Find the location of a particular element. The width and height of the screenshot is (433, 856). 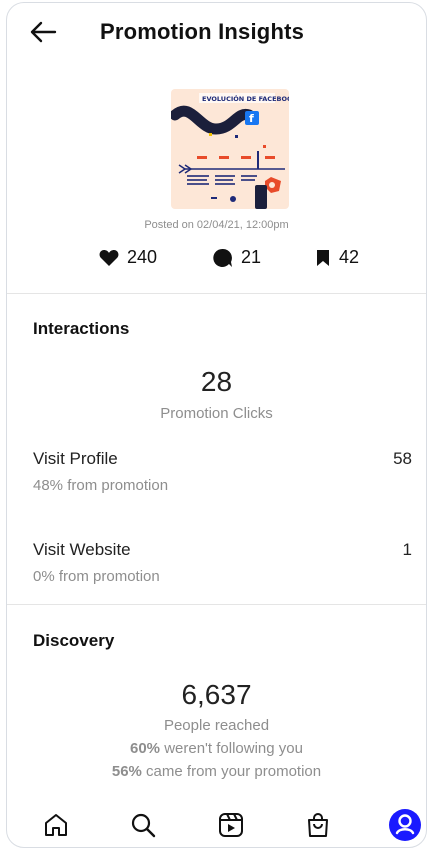

likes-count: 240 is located at coordinates (142, 257).